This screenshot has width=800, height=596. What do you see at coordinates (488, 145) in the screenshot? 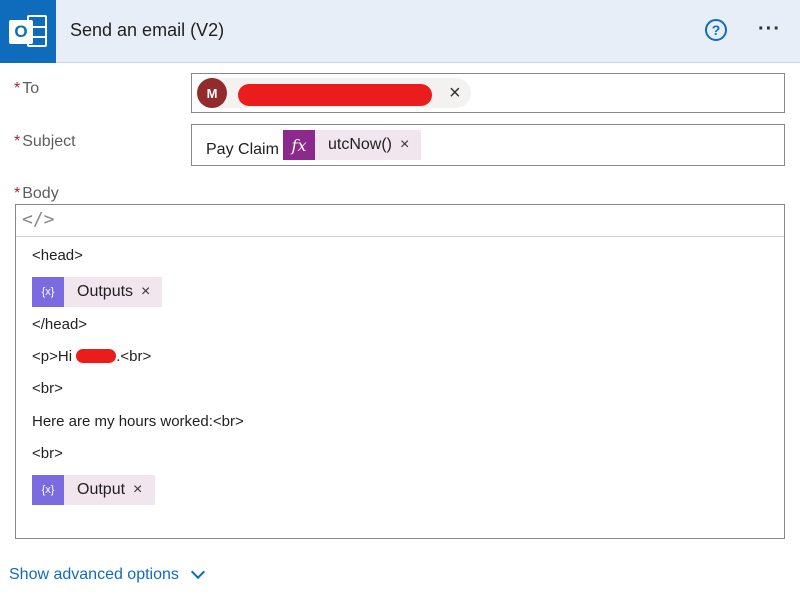
I see `subject-field: Pay Claim fx utcNow() ×` at bounding box center [488, 145].